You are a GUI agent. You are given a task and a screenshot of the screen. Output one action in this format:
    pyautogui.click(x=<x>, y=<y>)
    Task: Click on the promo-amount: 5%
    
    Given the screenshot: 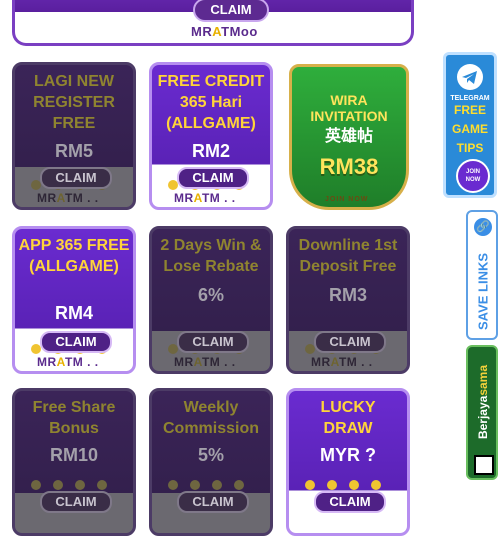 What is the action you would take?
    pyautogui.click(x=210, y=455)
    